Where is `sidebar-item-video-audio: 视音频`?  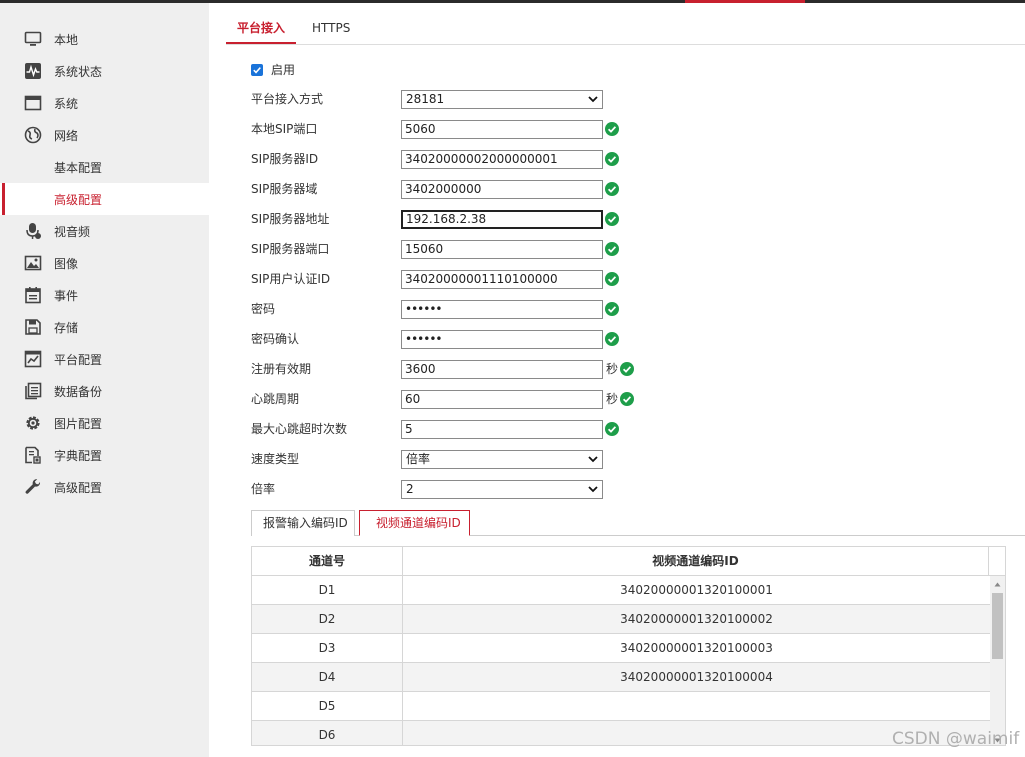 sidebar-item-video-audio: 视音频 is located at coordinates (104, 231).